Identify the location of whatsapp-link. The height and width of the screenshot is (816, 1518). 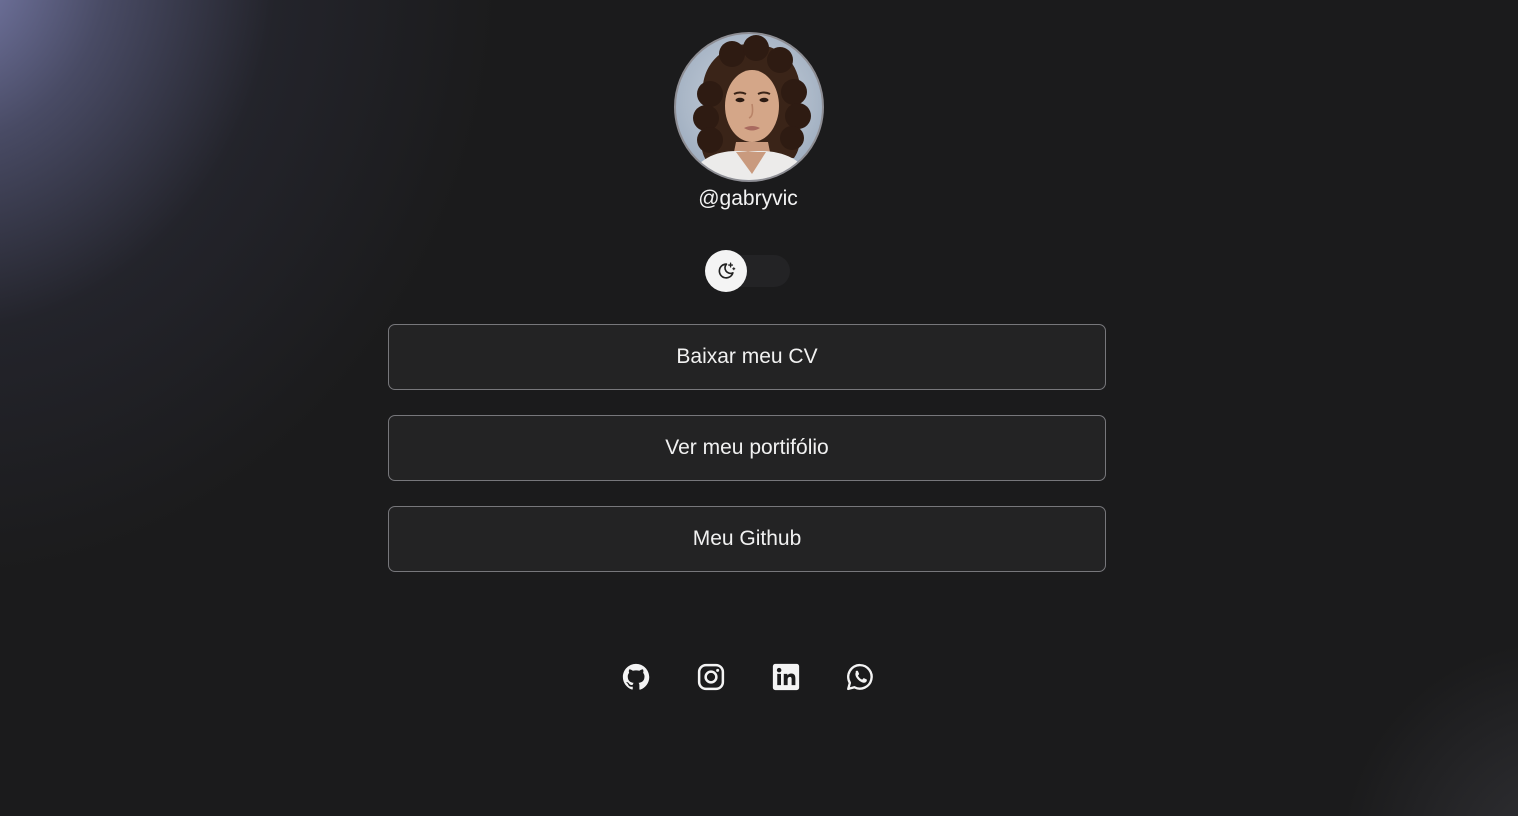
(860, 677).